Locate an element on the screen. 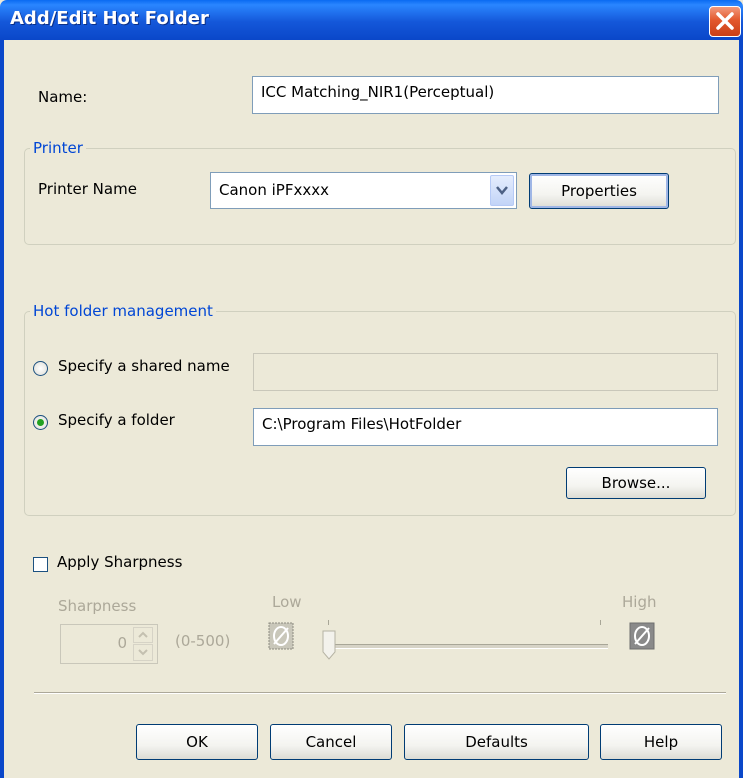 Image resolution: width=743 pixels, height=778 pixels. cancel-button: Cancel is located at coordinates (331, 742).